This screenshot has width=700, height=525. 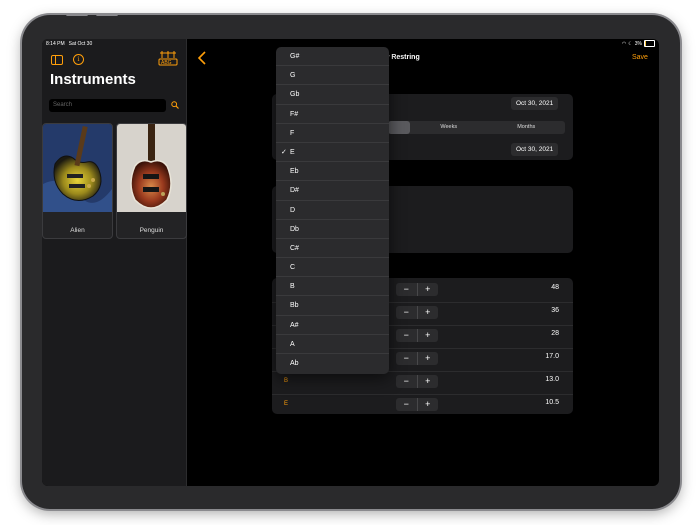 I want to click on battery-percent: 3%, so click(x=638, y=43).